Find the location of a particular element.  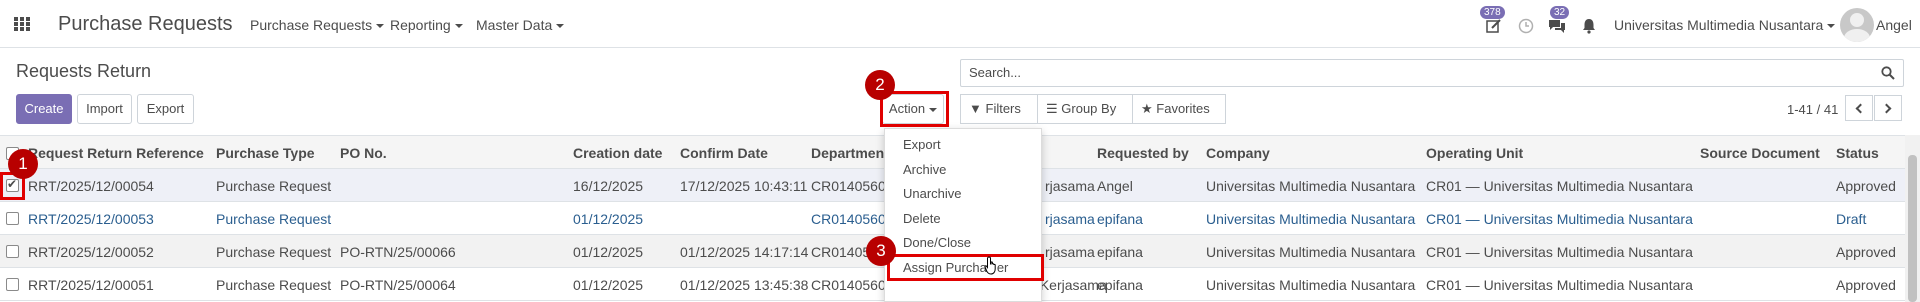

highlight-assign-purchaser is located at coordinates (965, 267).